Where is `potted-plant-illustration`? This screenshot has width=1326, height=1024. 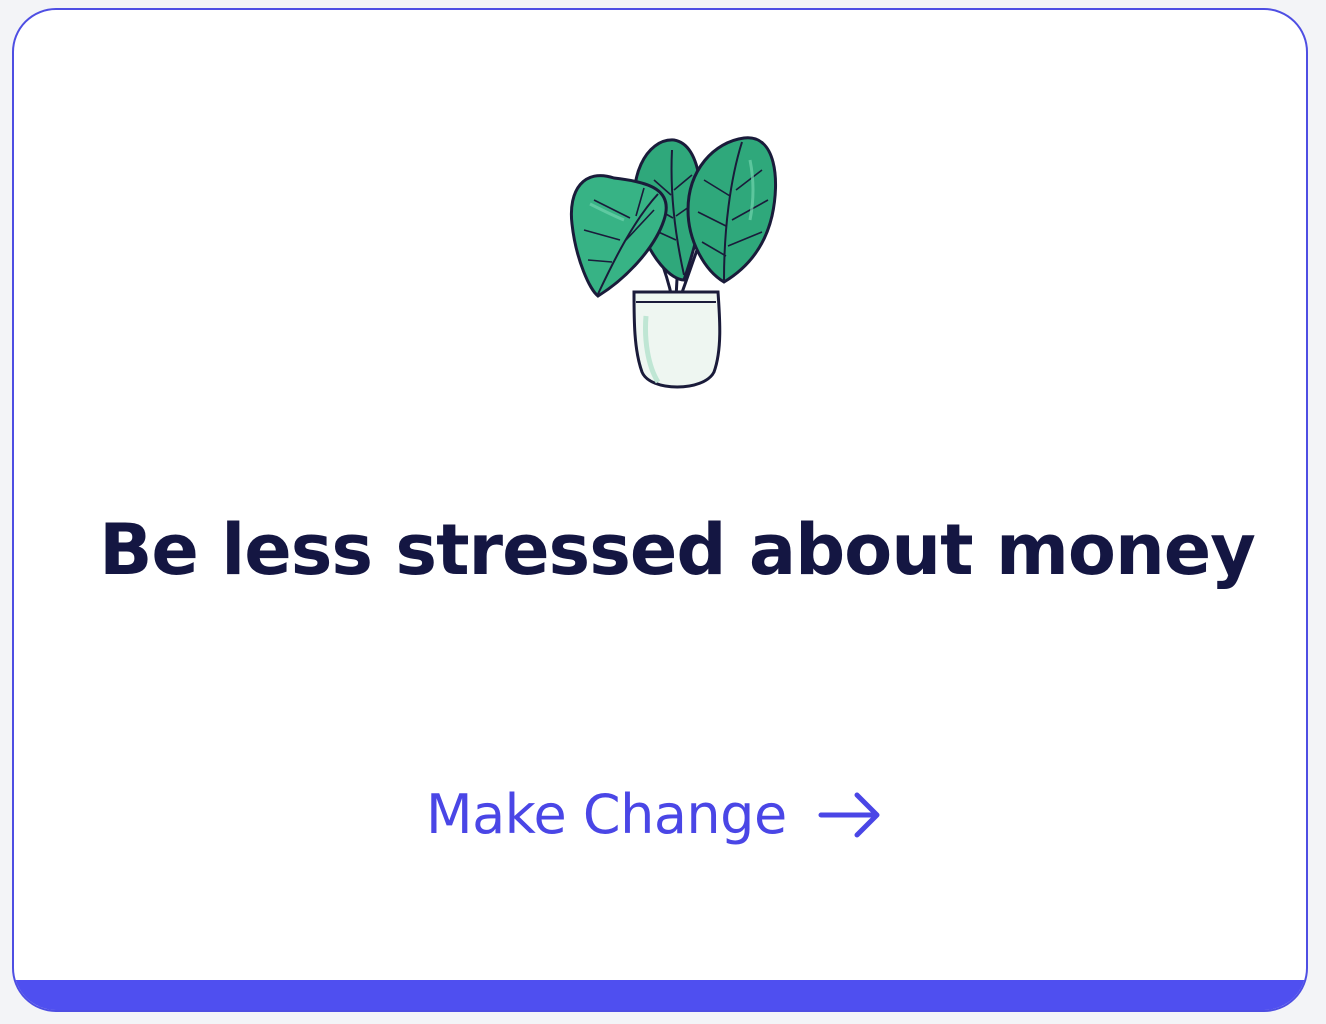
potted-plant-illustration is located at coordinates (673, 262).